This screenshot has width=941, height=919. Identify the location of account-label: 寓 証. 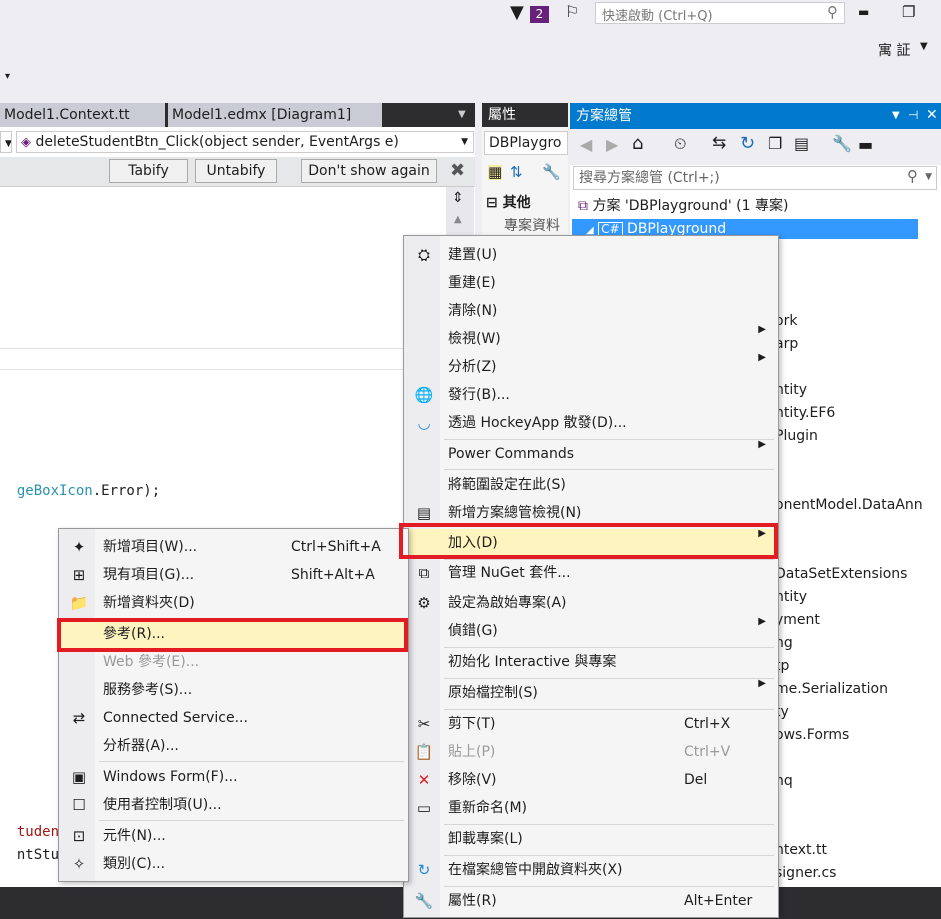
(894, 50).